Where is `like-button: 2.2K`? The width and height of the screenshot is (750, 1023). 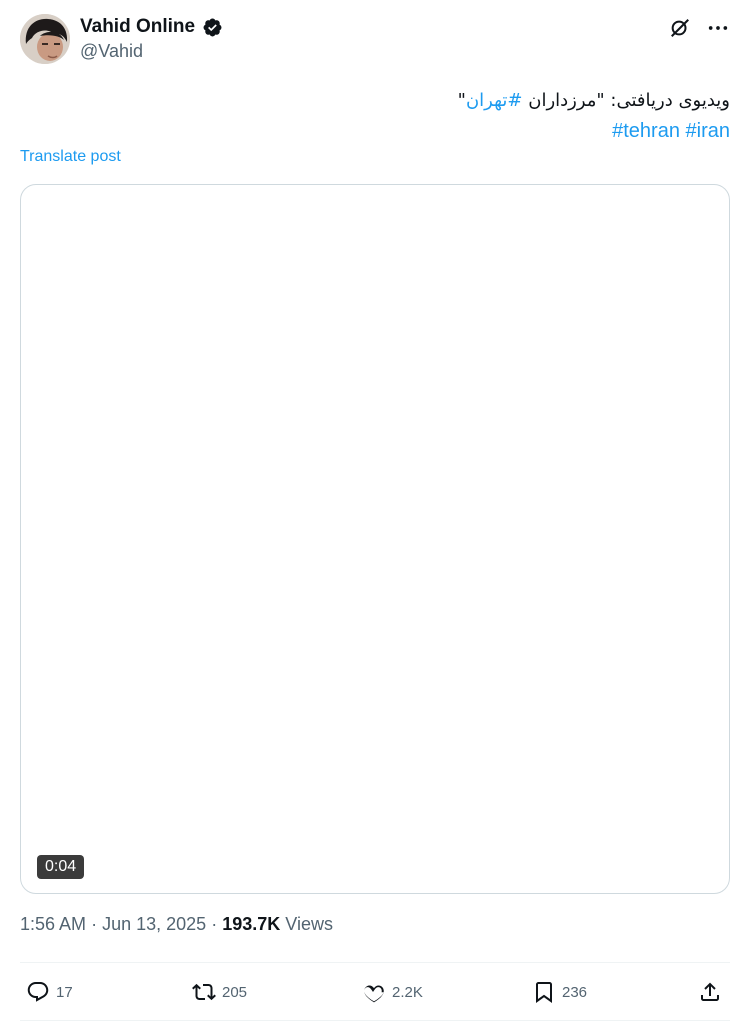
like-button: 2.2K is located at coordinates (392, 992).